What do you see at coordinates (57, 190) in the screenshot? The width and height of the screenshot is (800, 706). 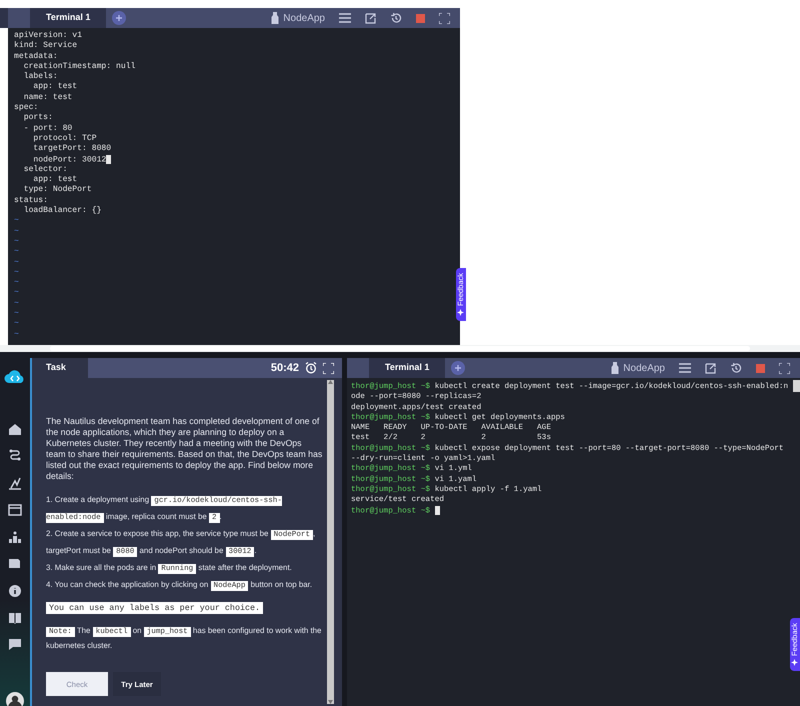 I see `terminal-line: type: NodePort` at bounding box center [57, 190].